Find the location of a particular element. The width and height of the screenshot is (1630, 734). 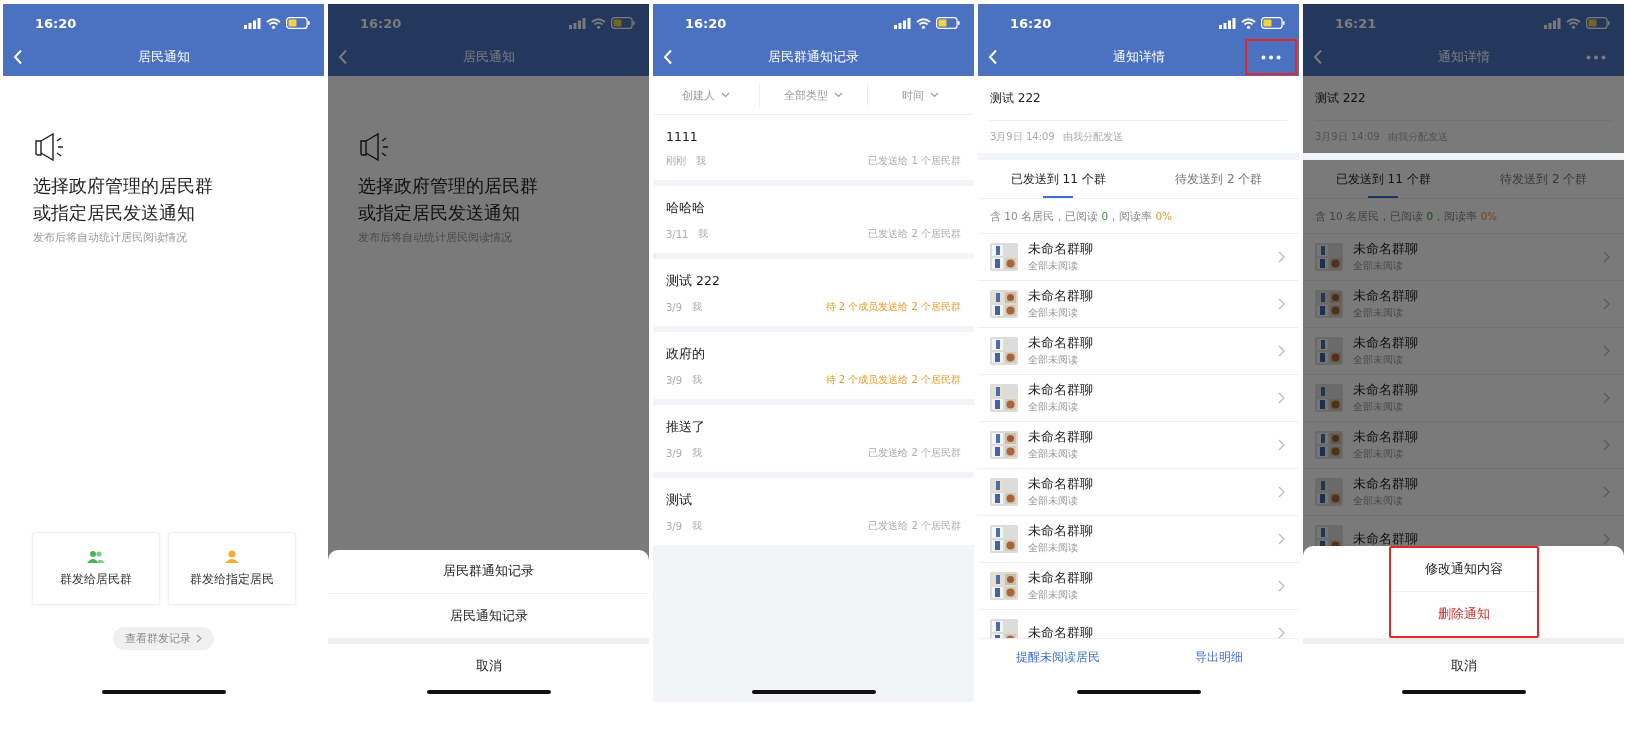

record-card: 哈哈哈 3/11 我 已发送给 2 个居民群 is located at coordinates (813, 219).